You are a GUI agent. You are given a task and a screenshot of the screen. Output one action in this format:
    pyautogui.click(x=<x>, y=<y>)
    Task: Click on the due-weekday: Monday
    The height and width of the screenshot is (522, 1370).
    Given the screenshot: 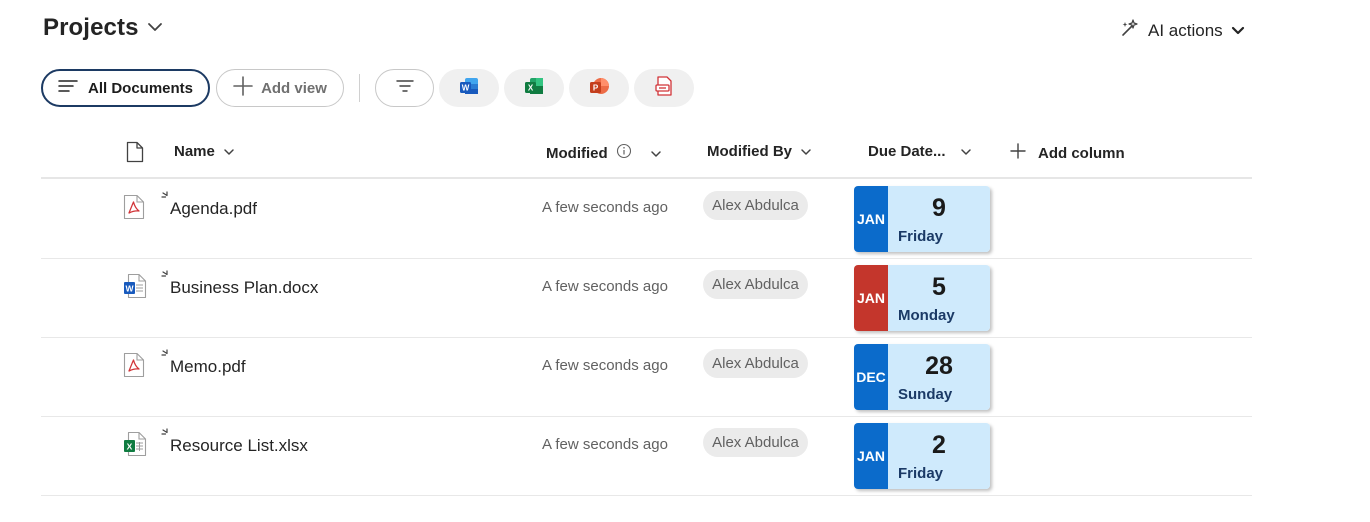 What is the action you would take?
    pyautogui.click(x=926, y=315)
    